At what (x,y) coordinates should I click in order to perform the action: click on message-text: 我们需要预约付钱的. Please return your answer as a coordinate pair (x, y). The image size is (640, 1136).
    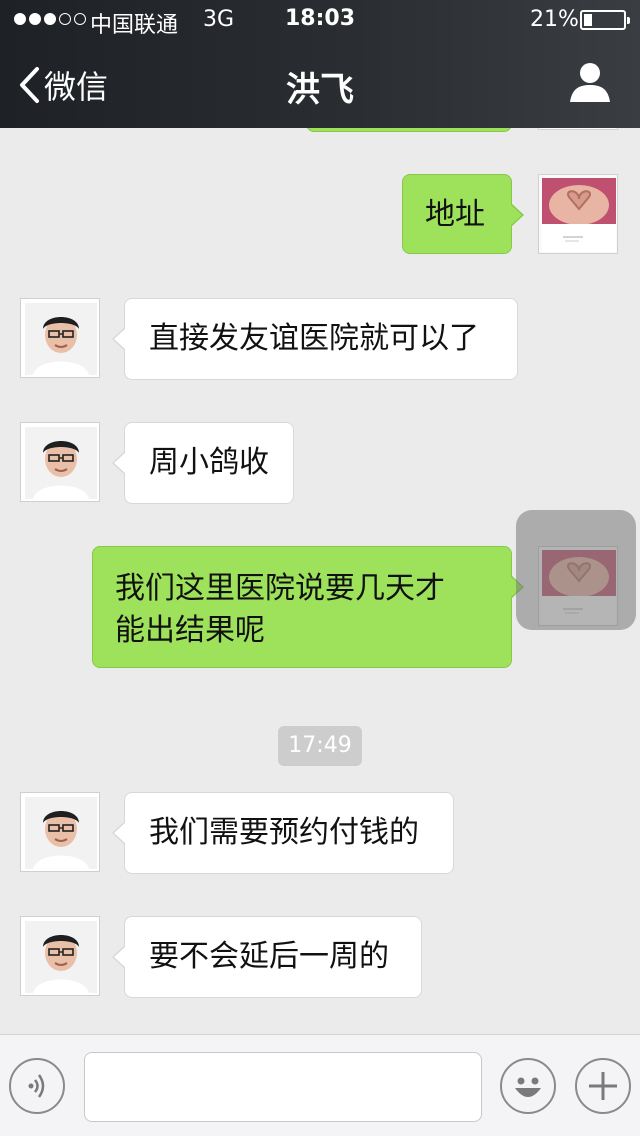
    Looking at the image, I should click on (284, 832).